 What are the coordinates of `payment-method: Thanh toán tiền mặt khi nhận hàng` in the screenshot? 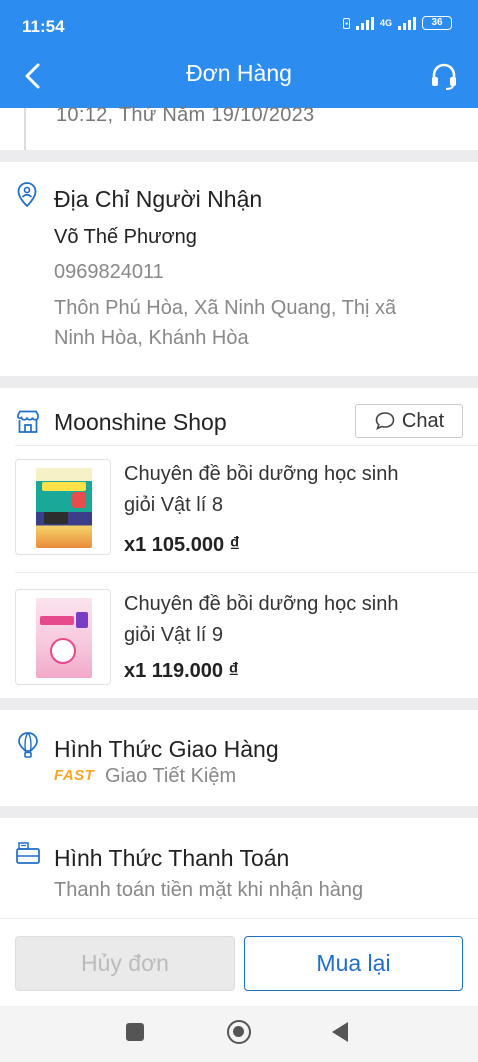 It's located at (209, 890).